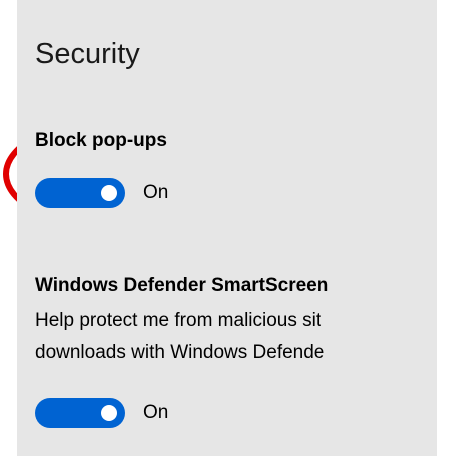 This screenshot has width=450, height=456. I want to click on smartscreen-description-line2: downloads with Windows Defende, so click(180, 352).